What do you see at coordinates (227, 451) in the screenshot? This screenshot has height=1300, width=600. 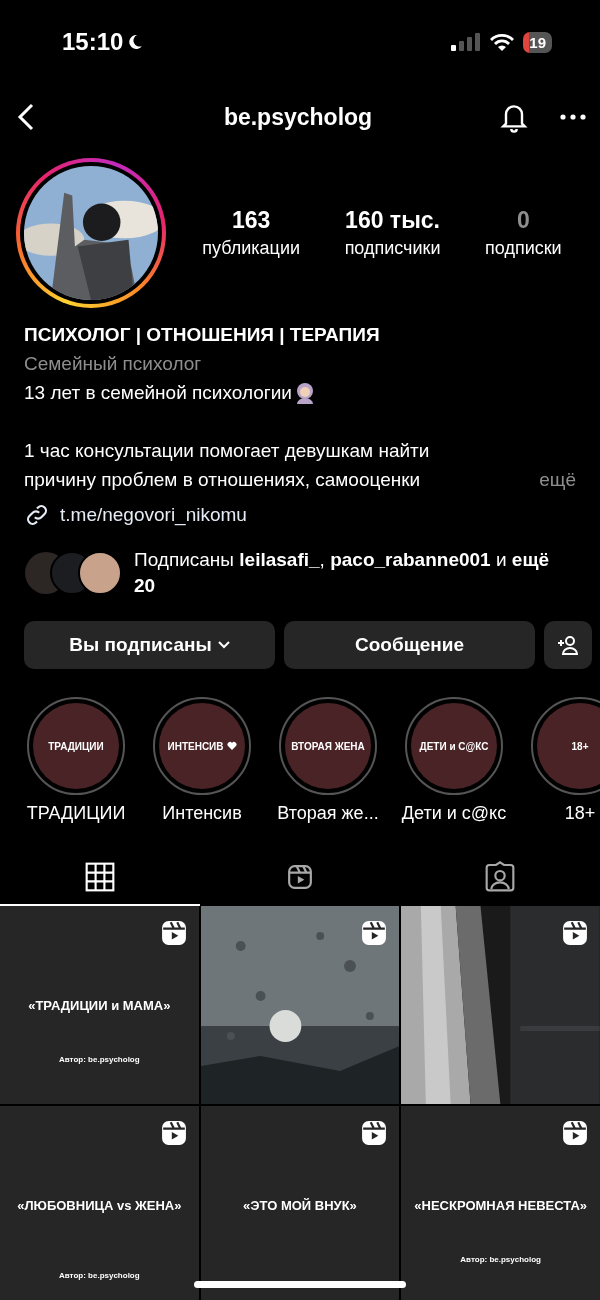 I see `bio-text: 1 час консультации помогает девушкам найти` at bounding box center [227, 451].